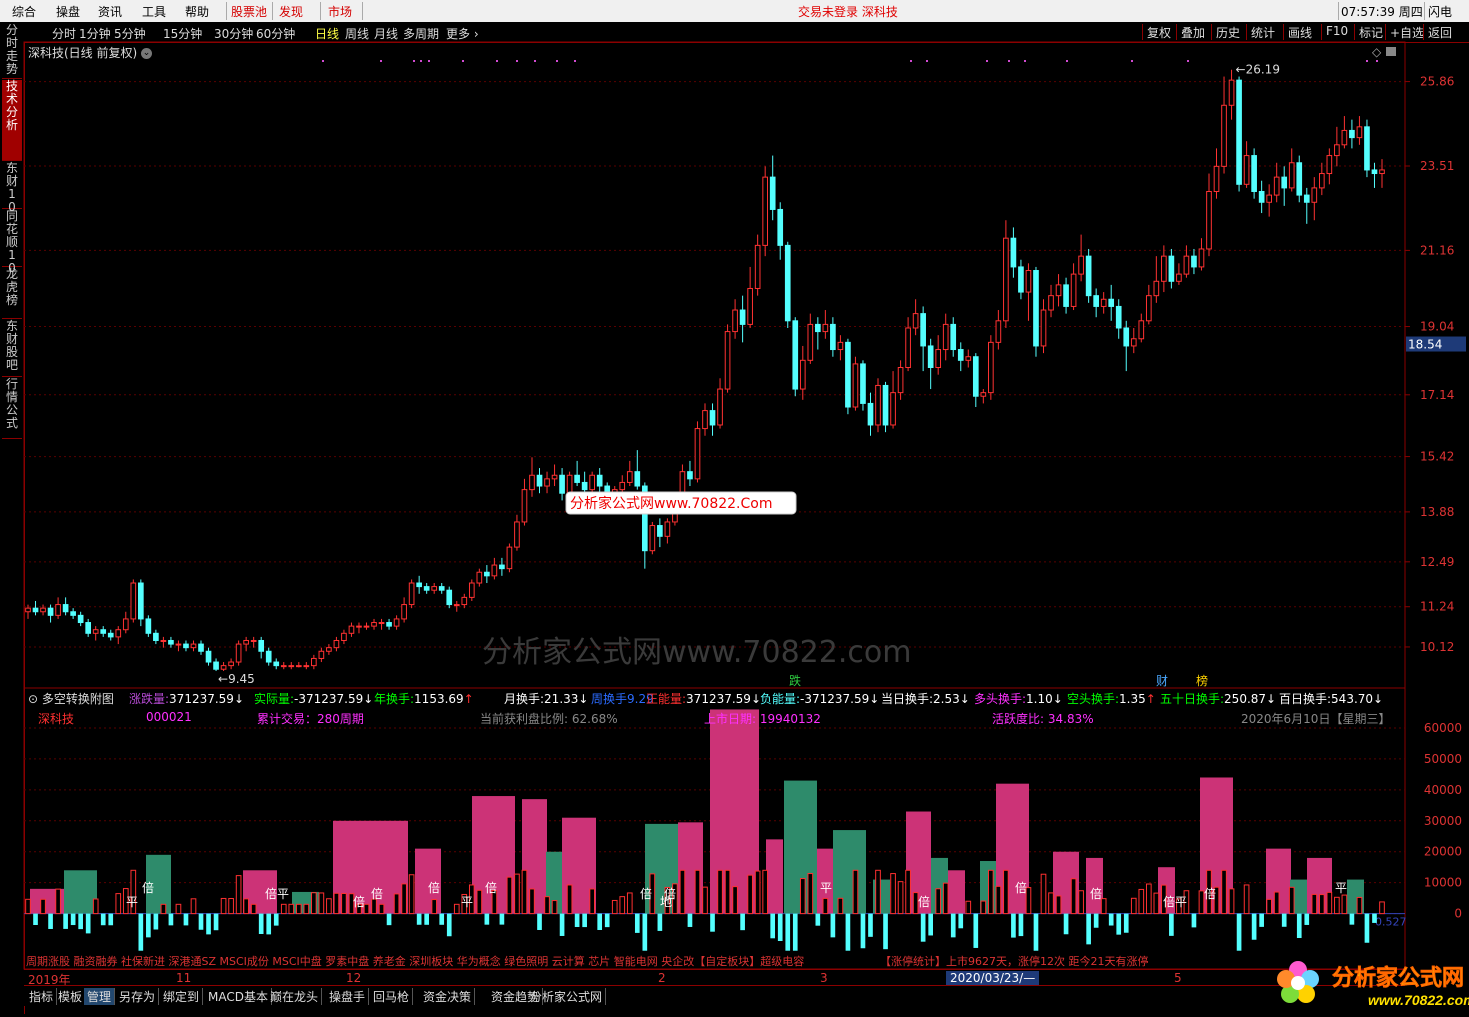  Describe the element at coordinates (1437, 327) in the screenshot. I see `price-axis-label: 19.04` at that location.